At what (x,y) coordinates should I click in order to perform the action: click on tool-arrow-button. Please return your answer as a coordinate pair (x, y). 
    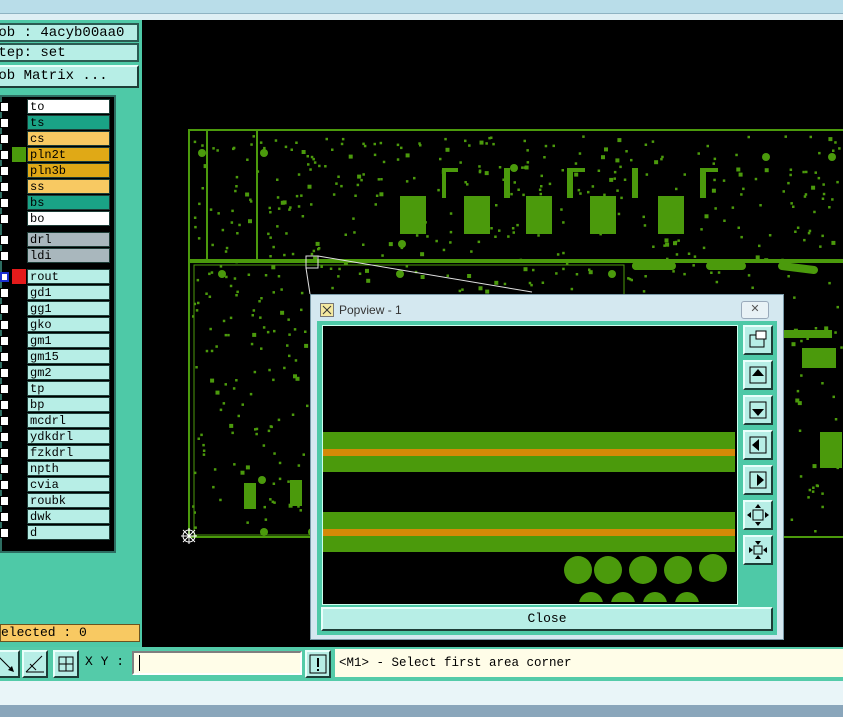
    Looking at the image, I should click on (10, 664).